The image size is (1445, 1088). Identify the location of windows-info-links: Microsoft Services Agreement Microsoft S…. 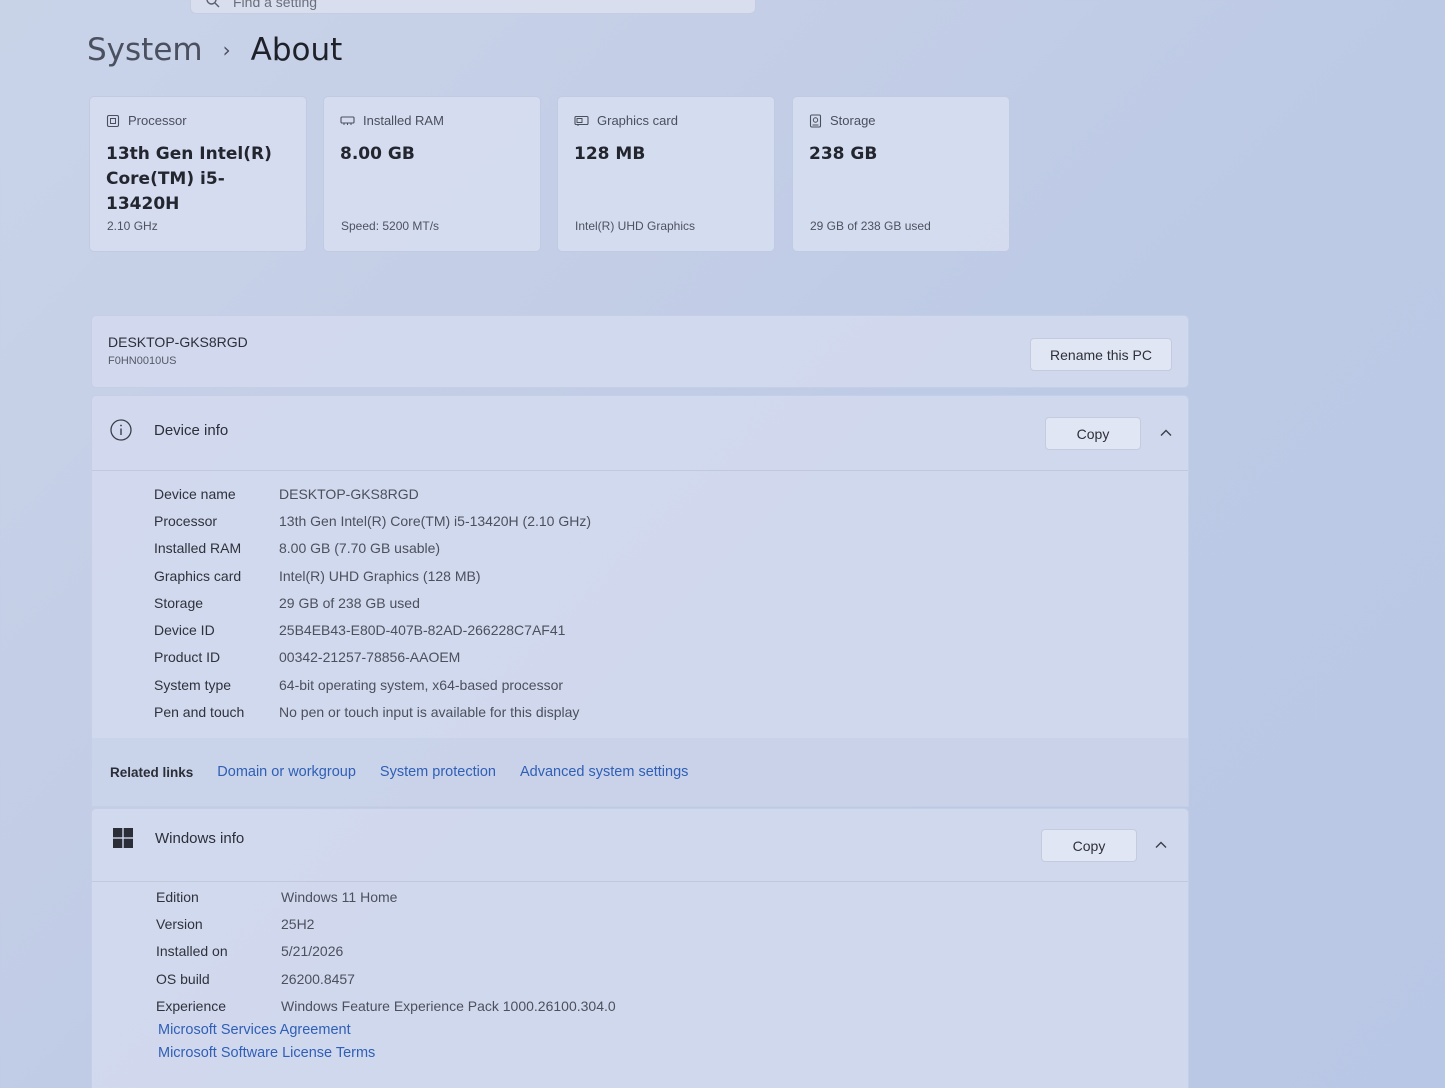
(266, 1045).